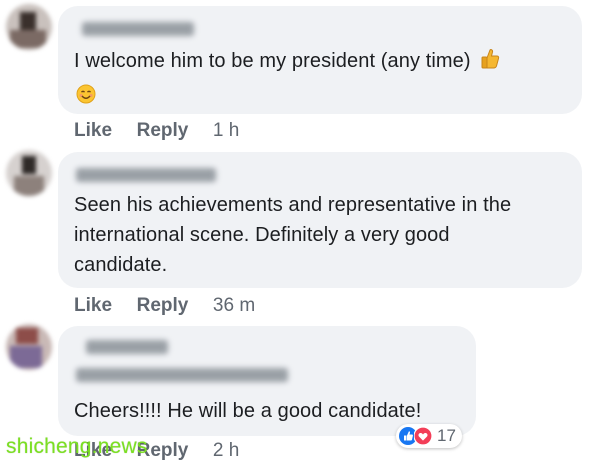 The height and width of the screenshot is (465, 612). What do you see at coordinates (77, 446) in the screenshot?
I see `watermark: shicheng.news` at bounding box center [77, 446].